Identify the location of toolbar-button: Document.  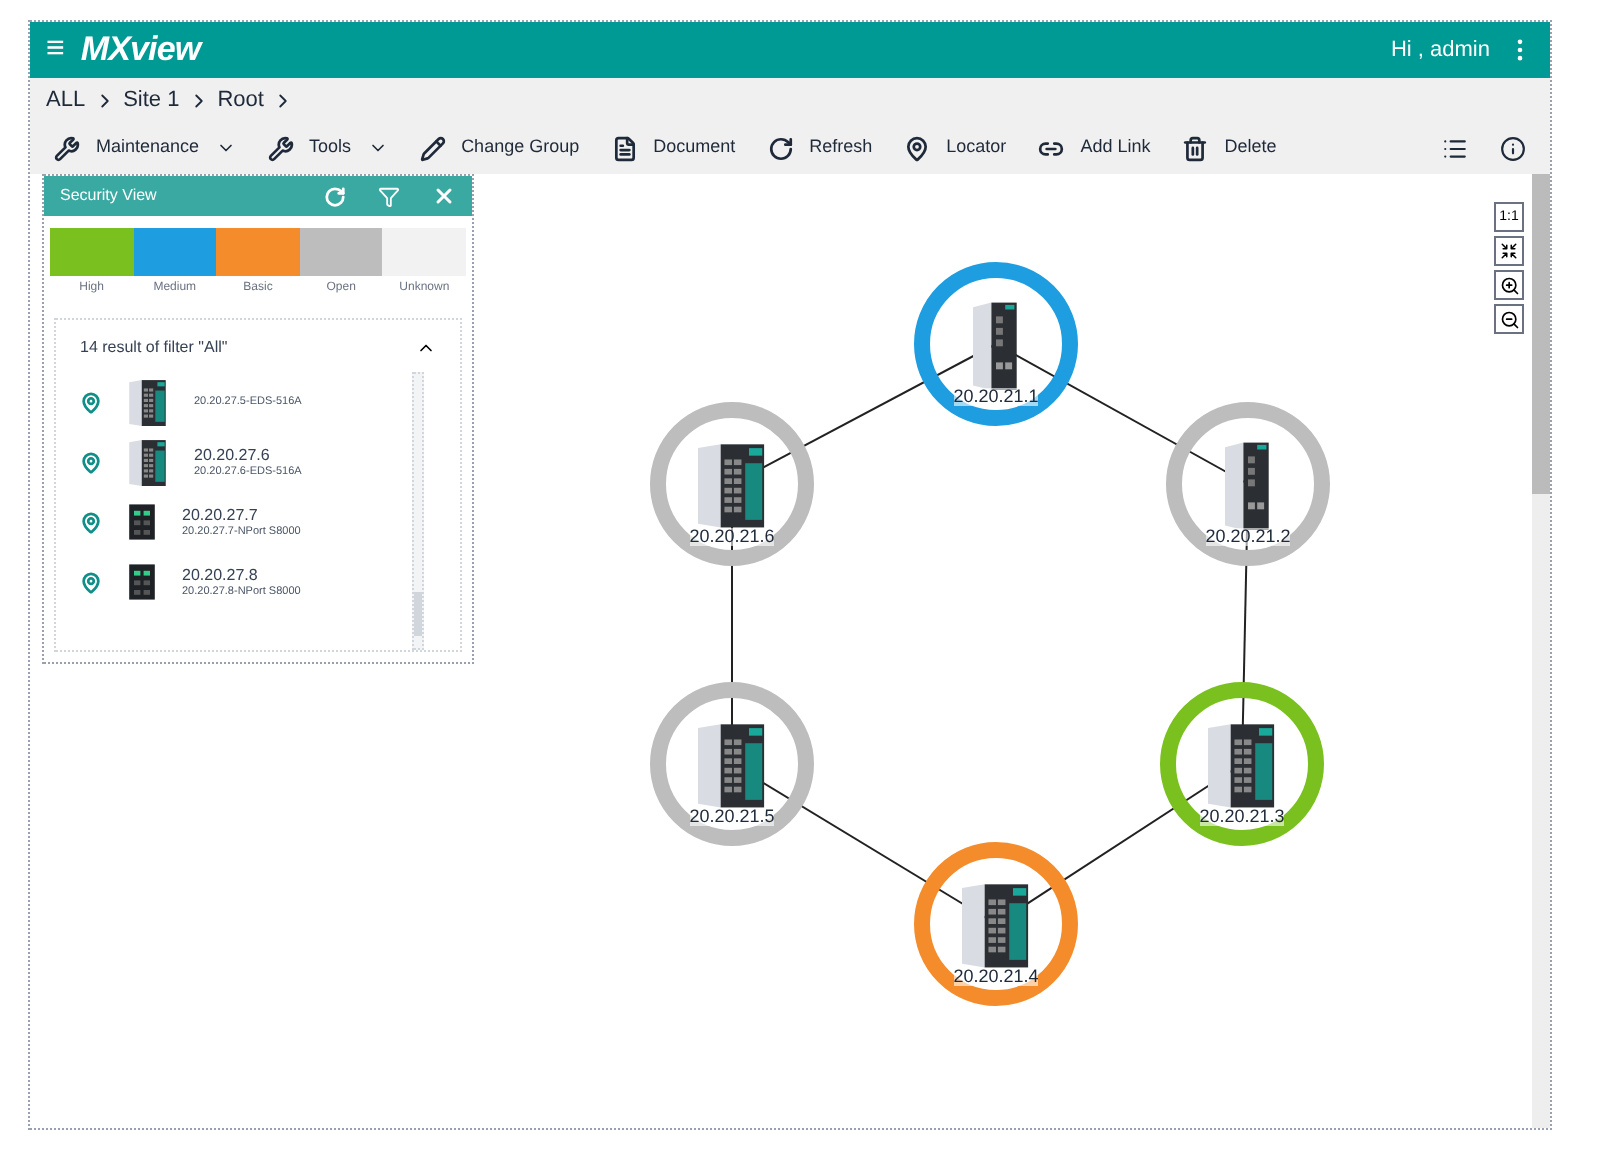
(673, 148).